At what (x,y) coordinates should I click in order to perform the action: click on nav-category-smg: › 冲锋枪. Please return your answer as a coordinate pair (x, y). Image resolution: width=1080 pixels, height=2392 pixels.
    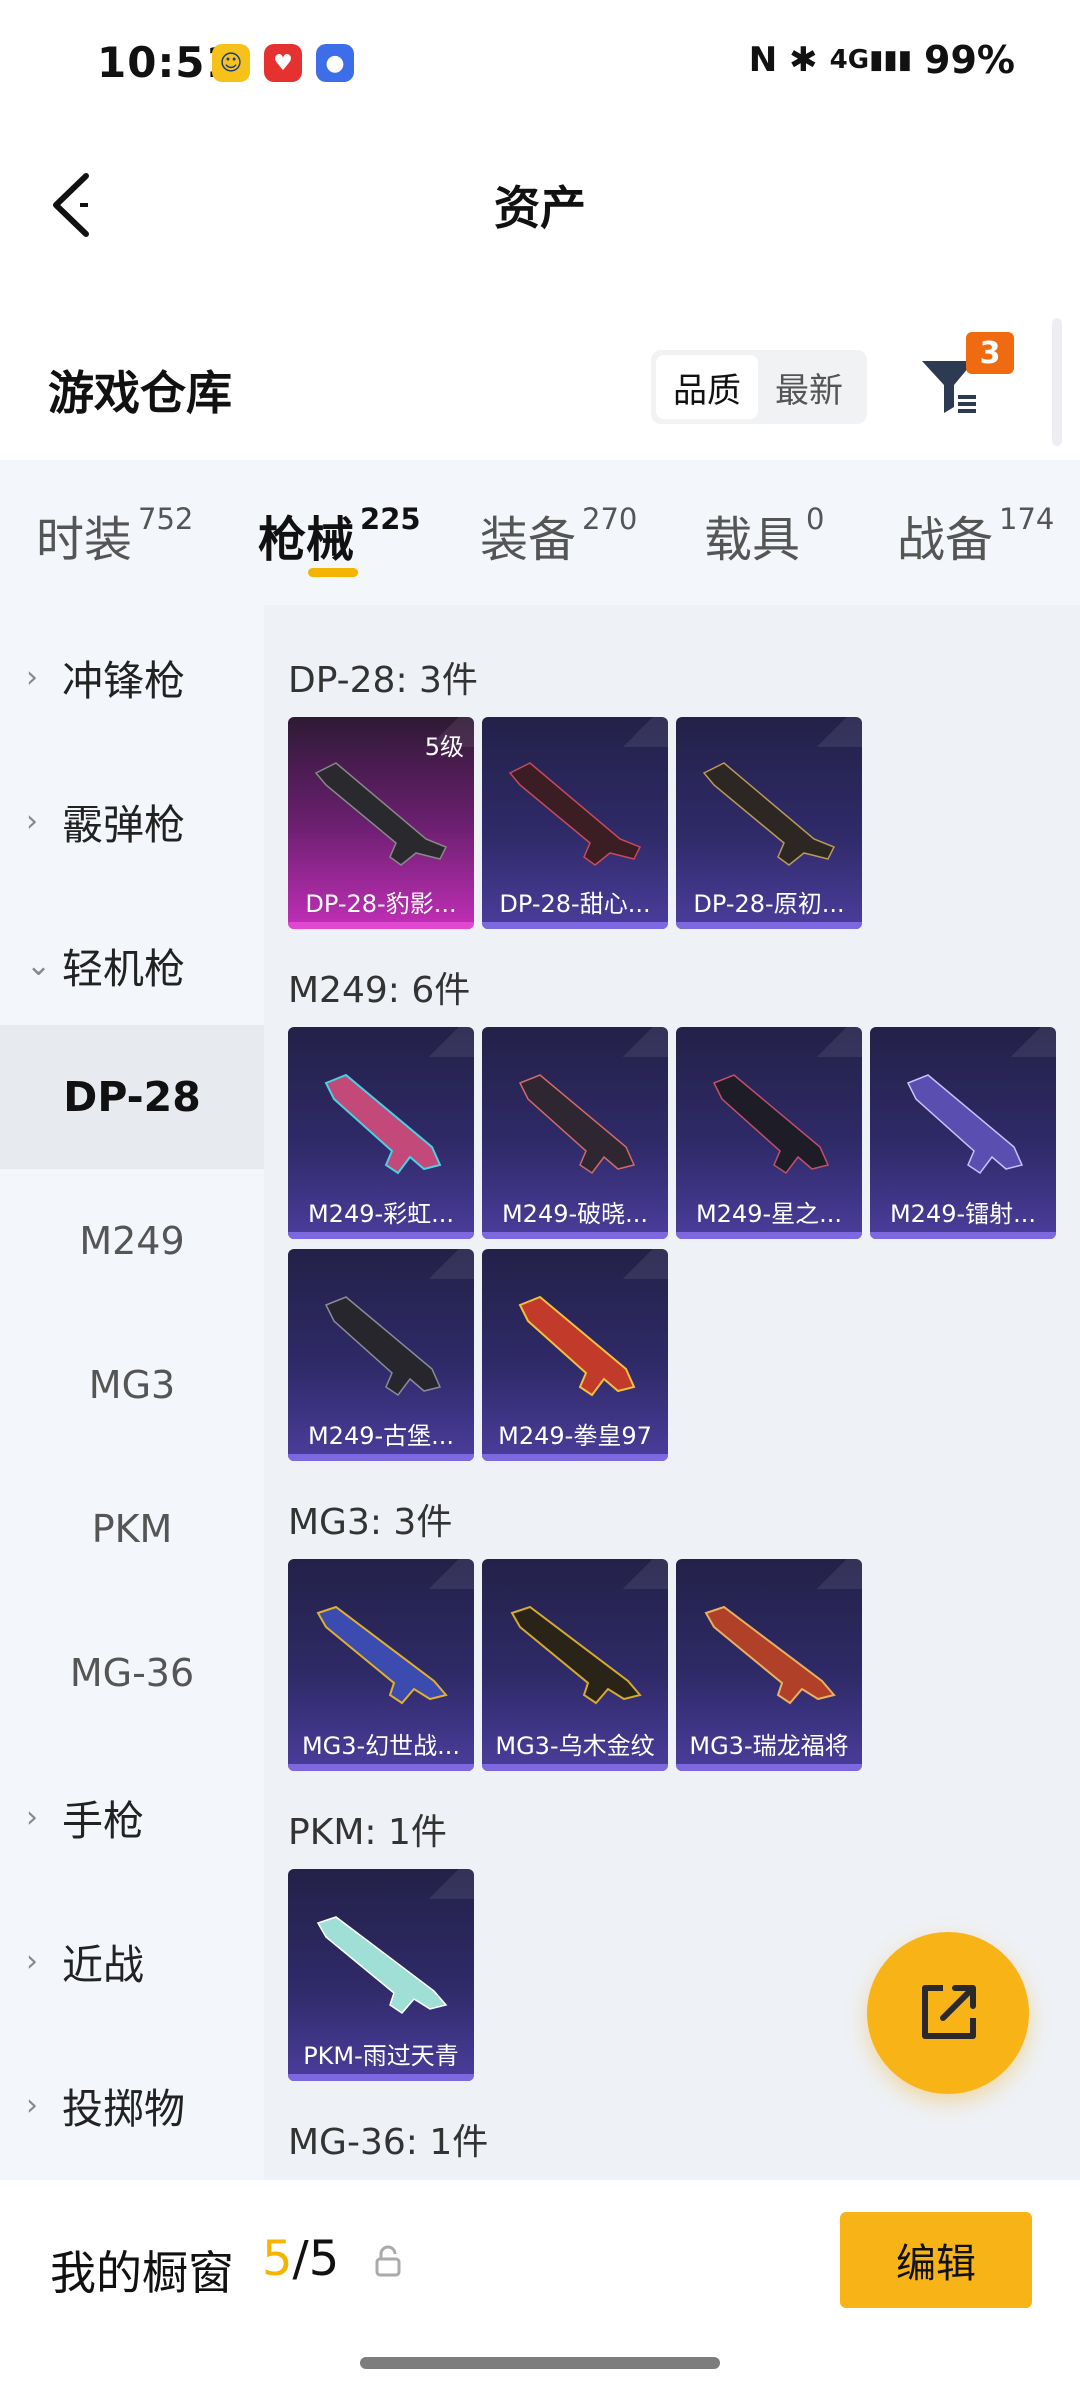
    Looking at the image, I should click on (132, 677).